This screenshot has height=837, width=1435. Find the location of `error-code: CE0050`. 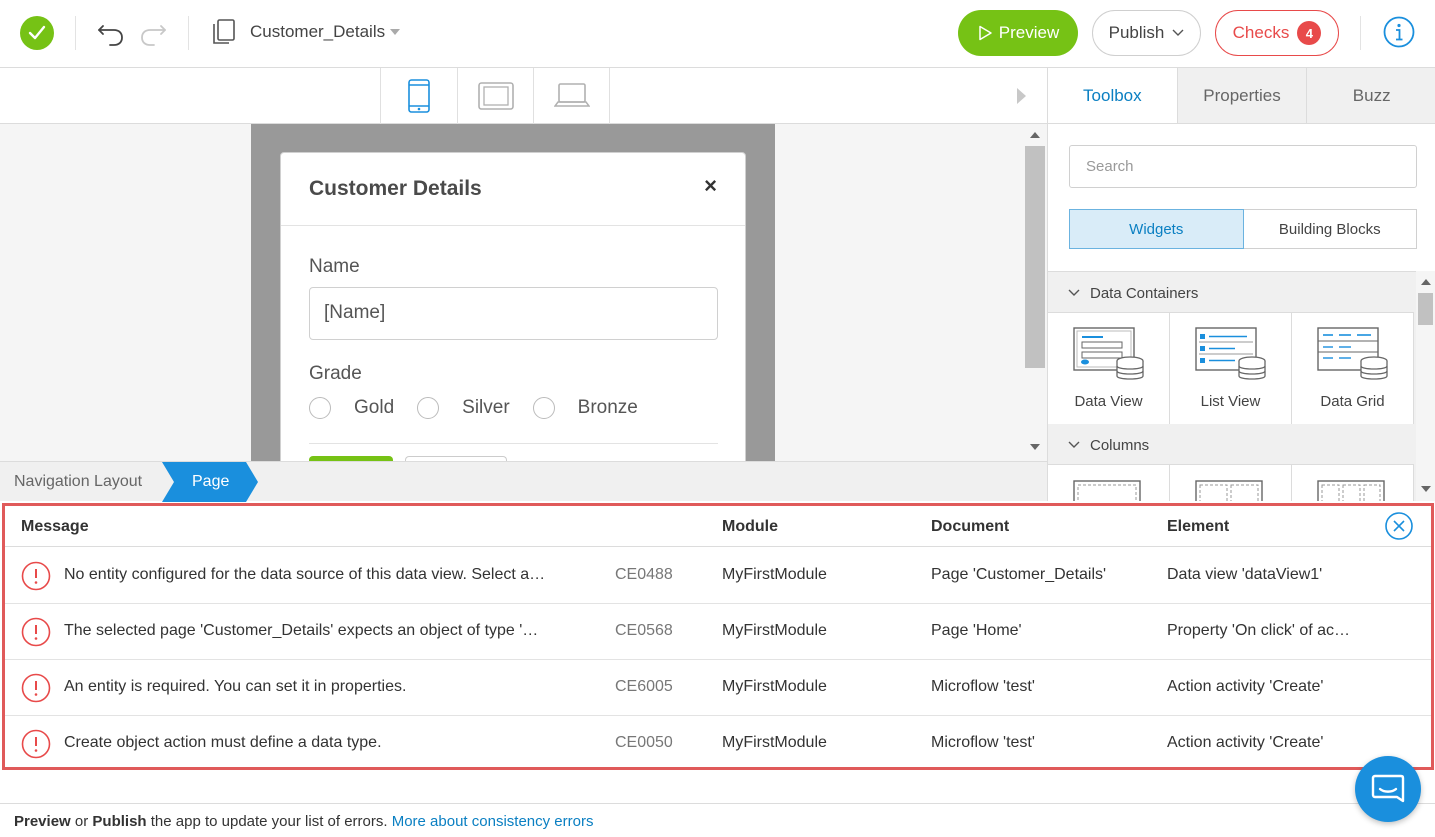

error-code: CE0050 is located at coordinates (644, 742).